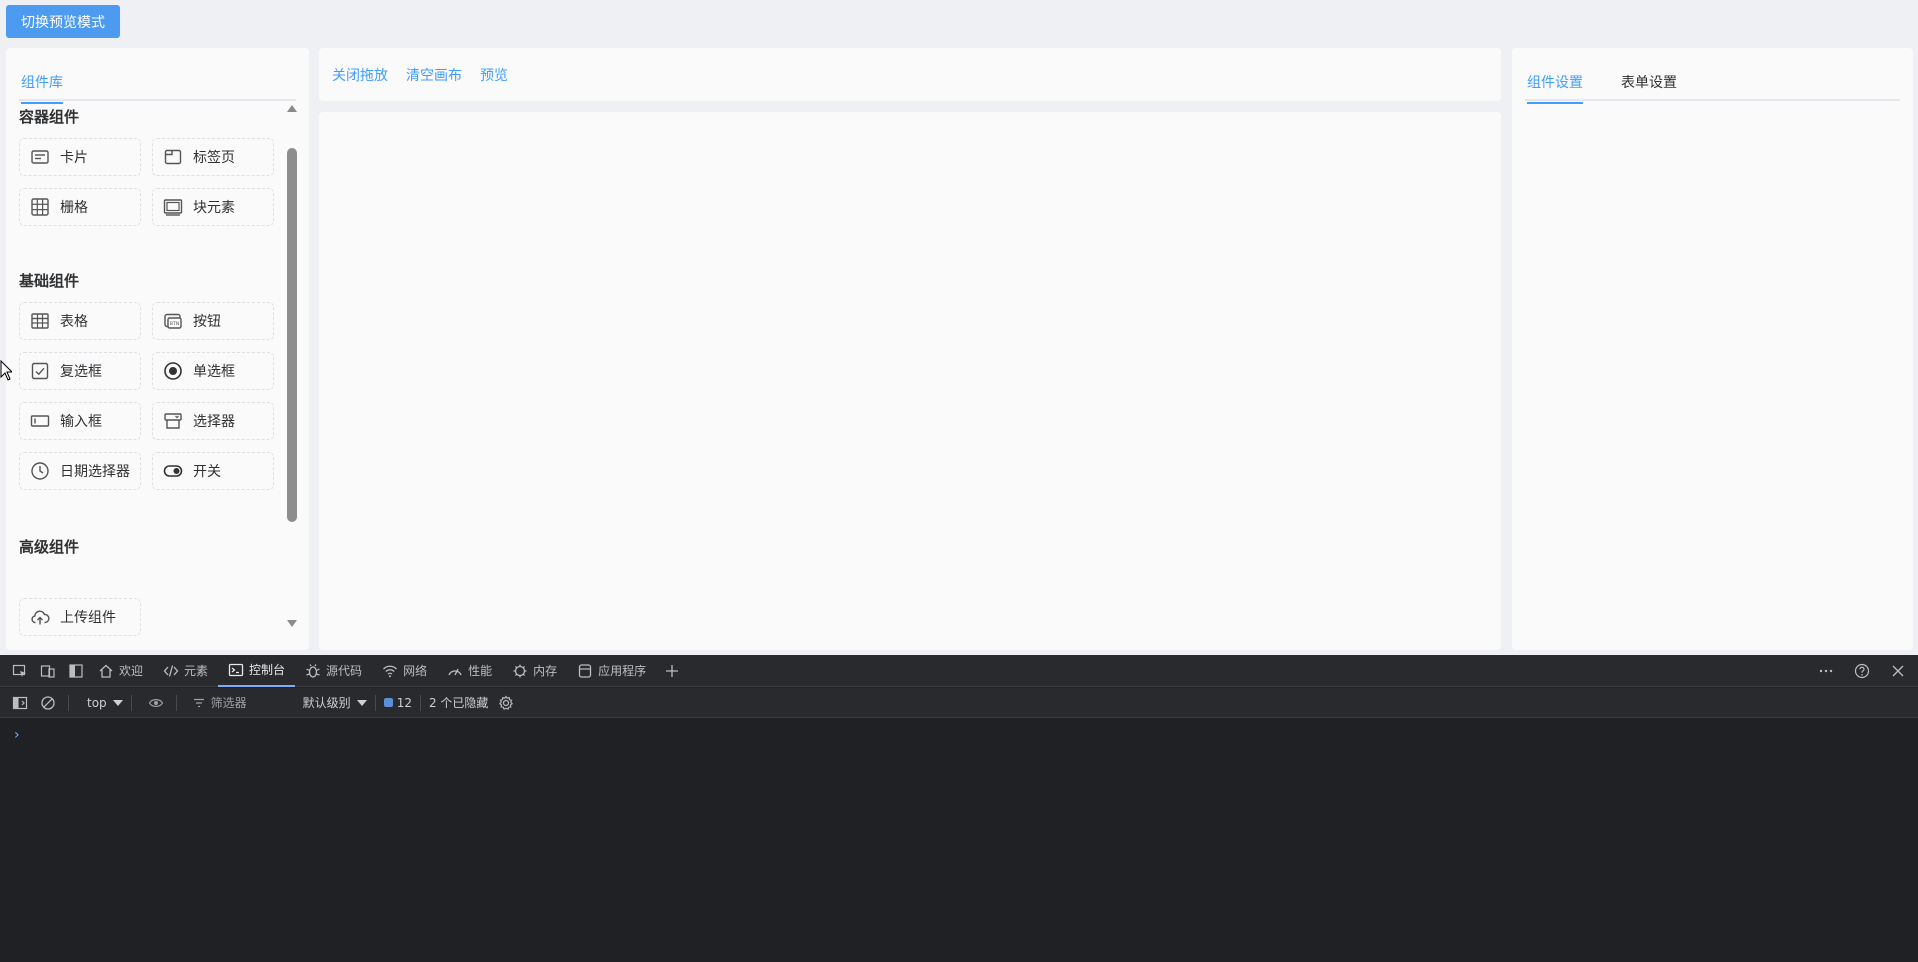 The image size is (1918, 962). I want to click on database-icon, so click(585, 670).